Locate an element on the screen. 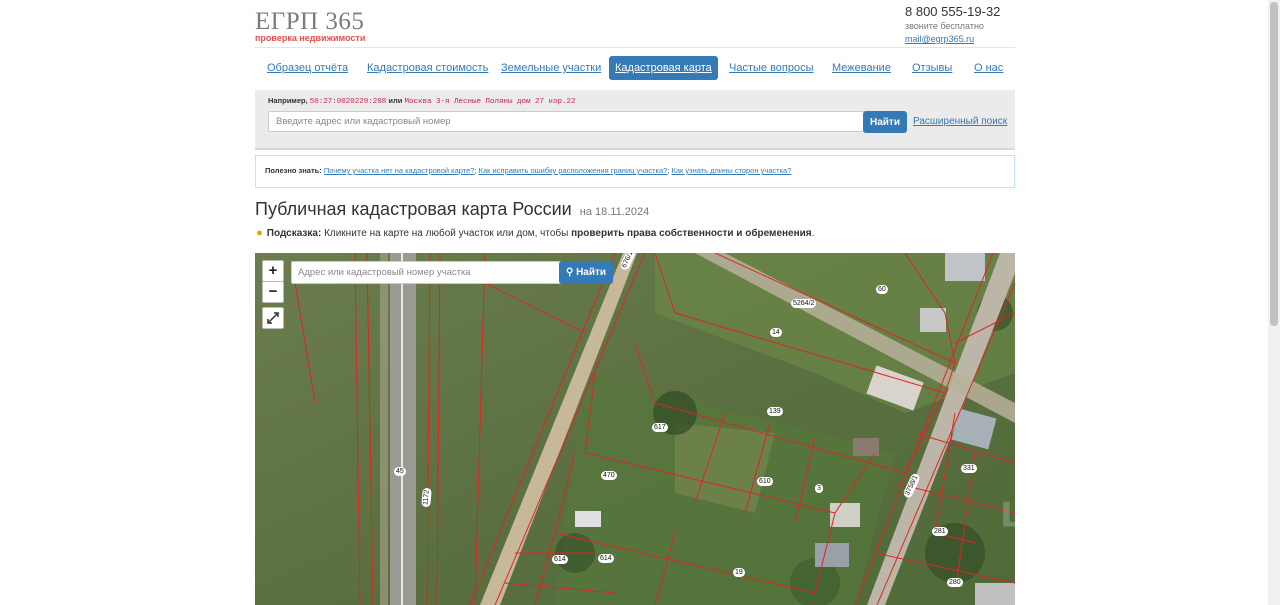  phone-number: 8 800 555-19-32 is located at coordinates (955, 11).